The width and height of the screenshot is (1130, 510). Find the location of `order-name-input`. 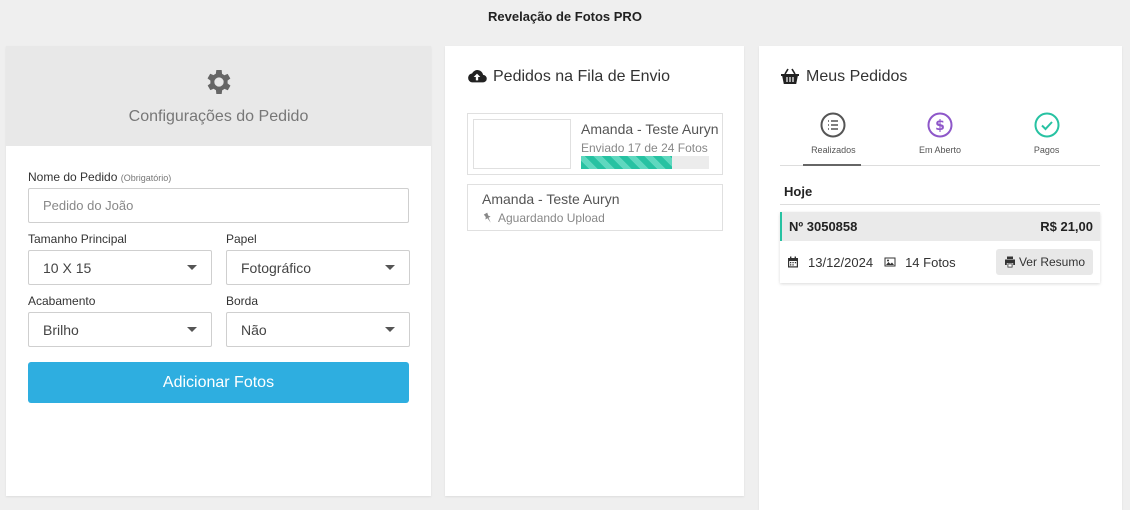

order-name-input is located at coordinates (218, 205).